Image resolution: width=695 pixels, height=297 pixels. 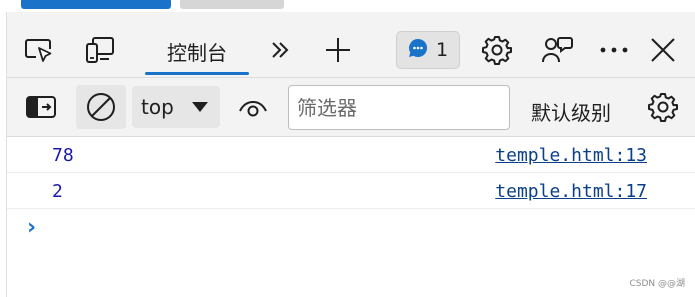 I want to click on issues-message-icon, so click(x=418, y=50).